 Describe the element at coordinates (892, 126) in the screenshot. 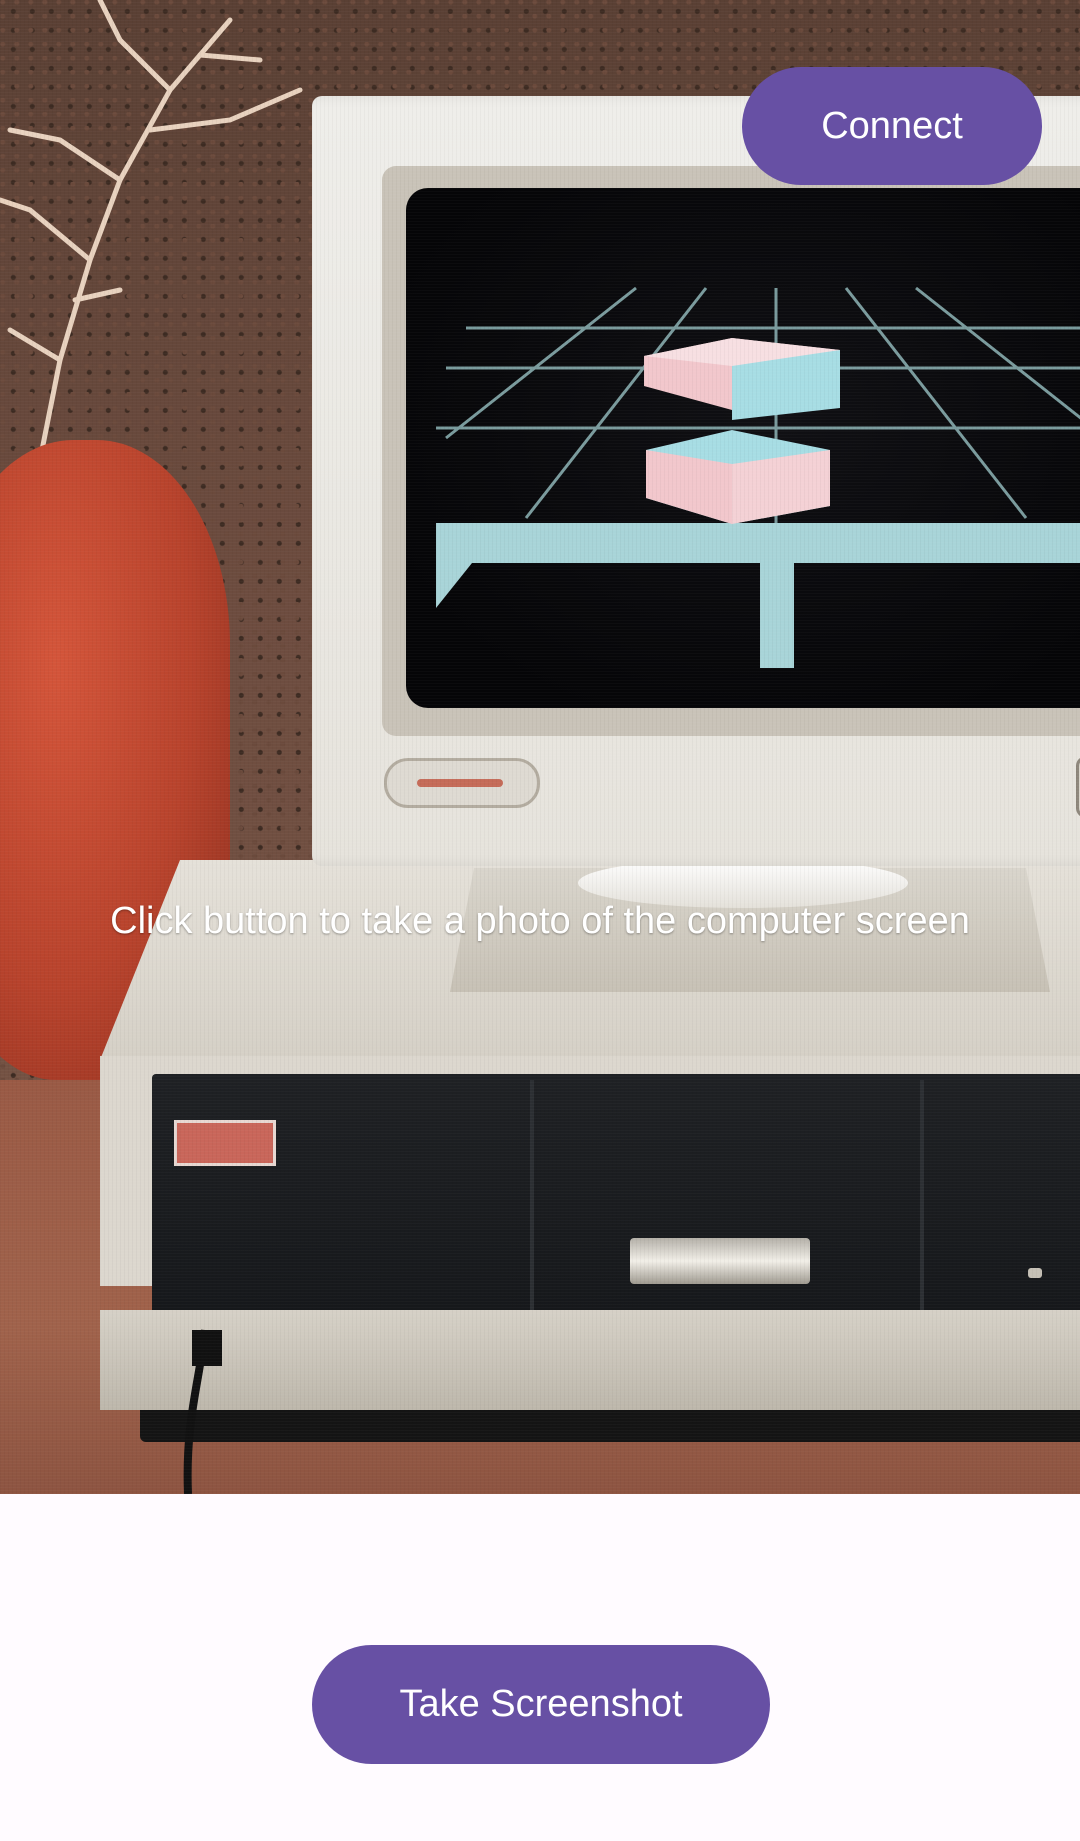

I see `connect-button: Connect` at that location.